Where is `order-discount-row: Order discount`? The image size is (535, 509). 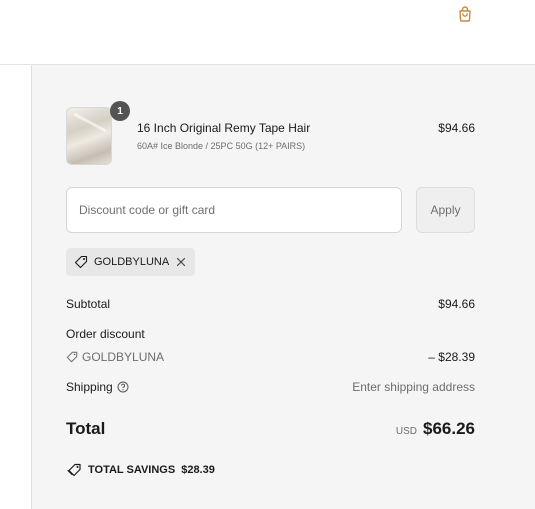
order-discount-row: Order discount is located at coordinates (270, 334).